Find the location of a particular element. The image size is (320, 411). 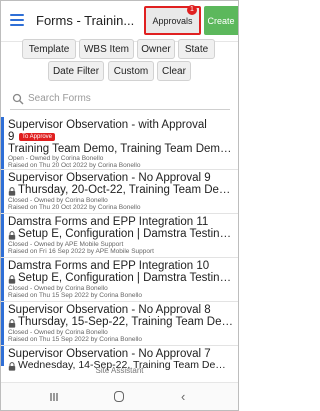

approvals-label: Approvals is located at coordinates (172, 20).